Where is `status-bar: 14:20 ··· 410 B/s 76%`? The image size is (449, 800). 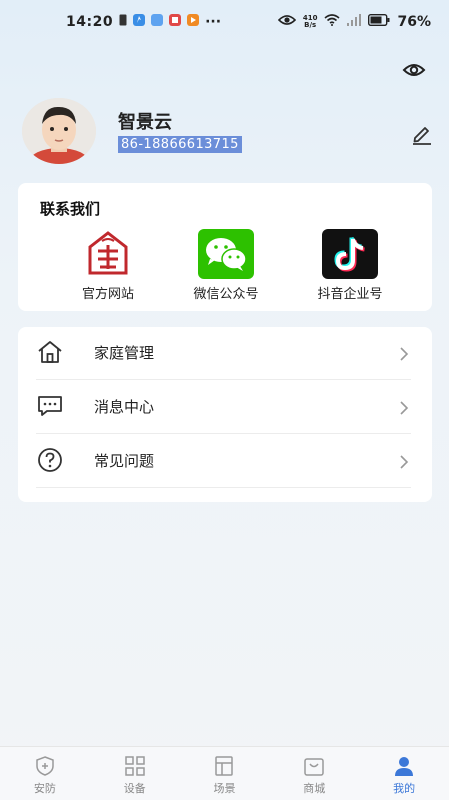
status-bar: 14:20 ··· 410 B/s 76% is located at coordinates (224, 22).